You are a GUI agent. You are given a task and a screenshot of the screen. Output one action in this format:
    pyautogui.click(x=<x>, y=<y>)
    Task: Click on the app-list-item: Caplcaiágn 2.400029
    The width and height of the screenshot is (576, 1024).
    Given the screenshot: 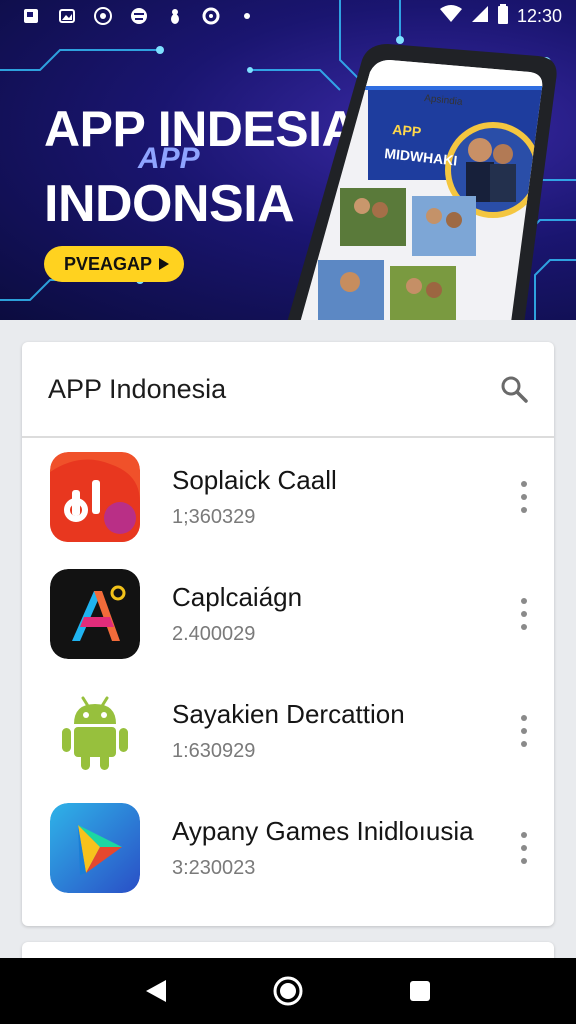 What is the action you would take?
    pyautogui.click(x=288, y=613)
    